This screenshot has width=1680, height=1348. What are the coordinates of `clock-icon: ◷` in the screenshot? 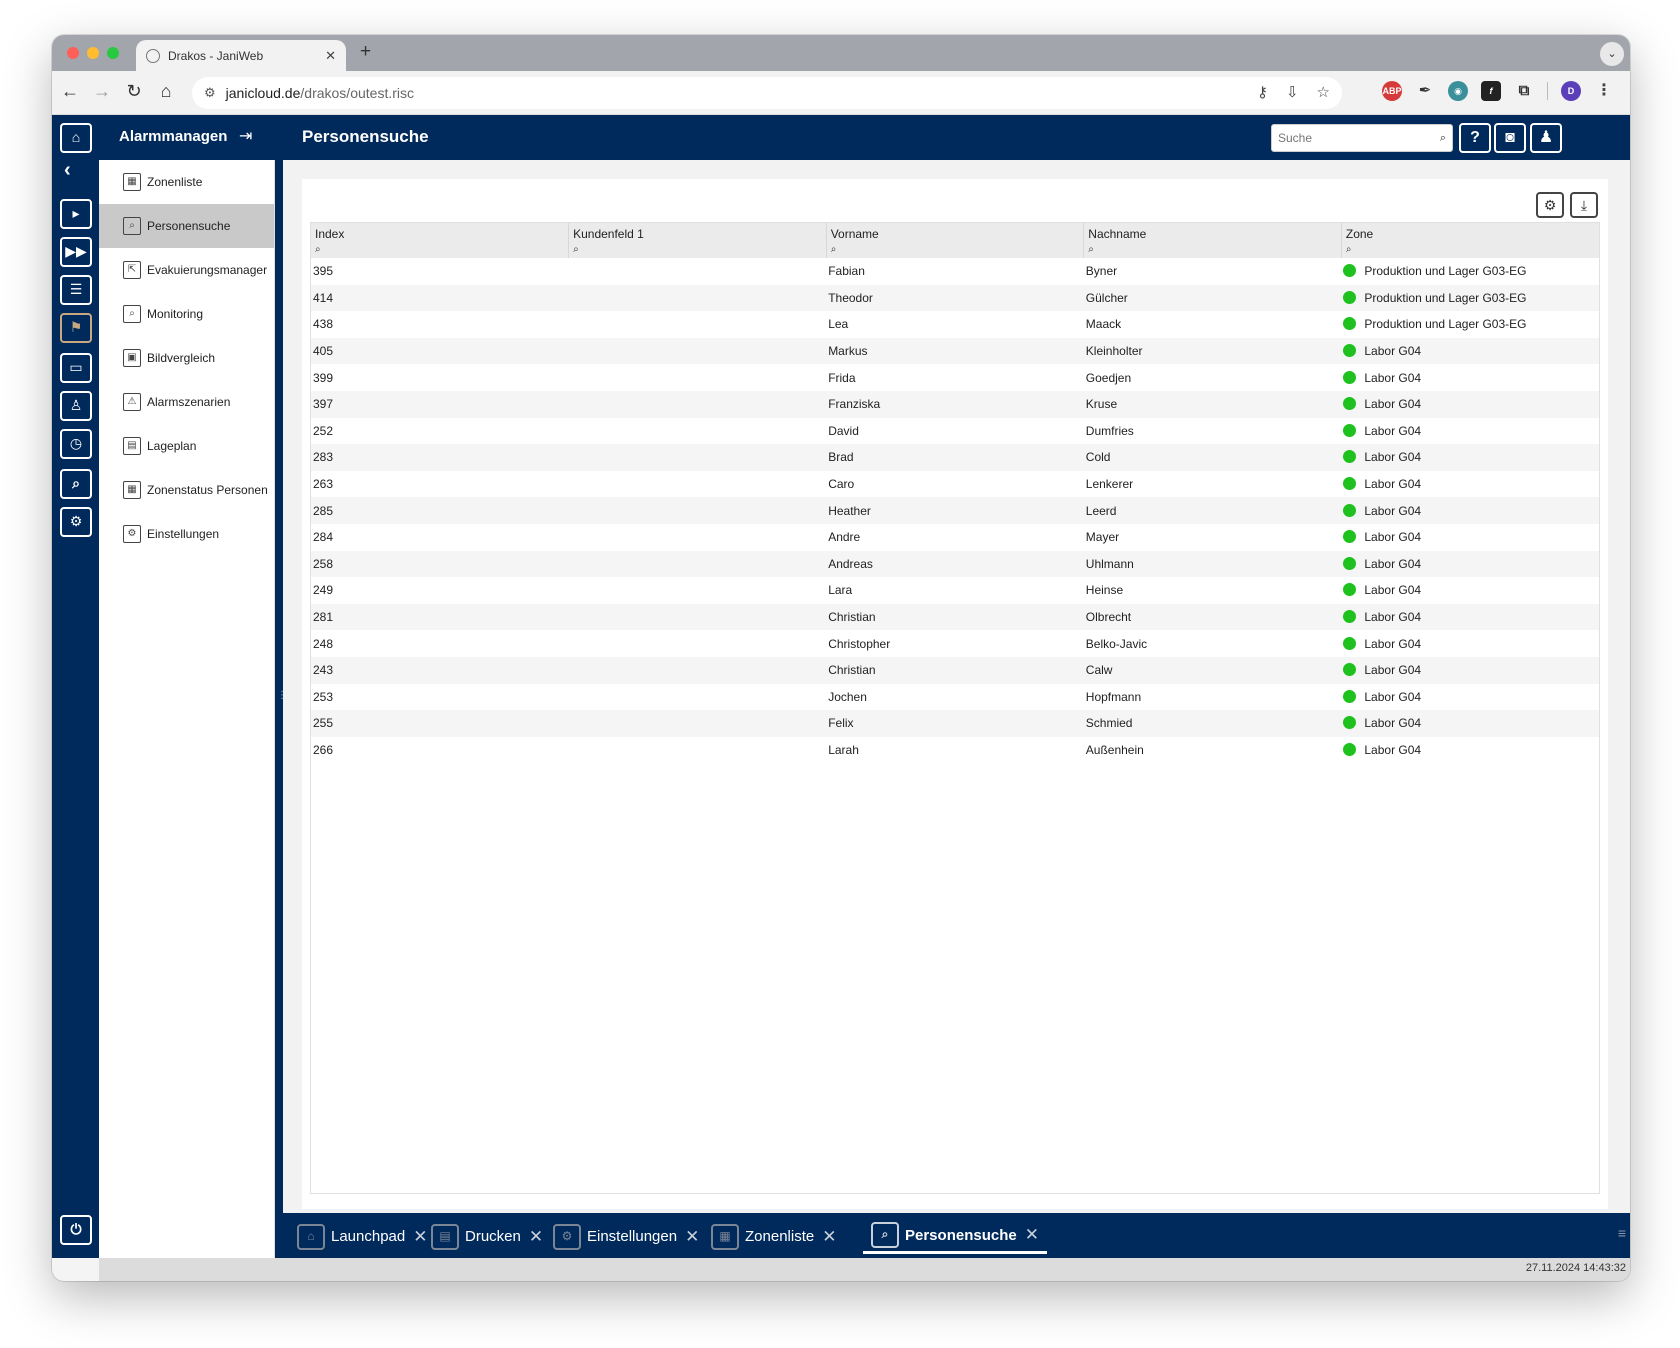 It's located at (76, 444).